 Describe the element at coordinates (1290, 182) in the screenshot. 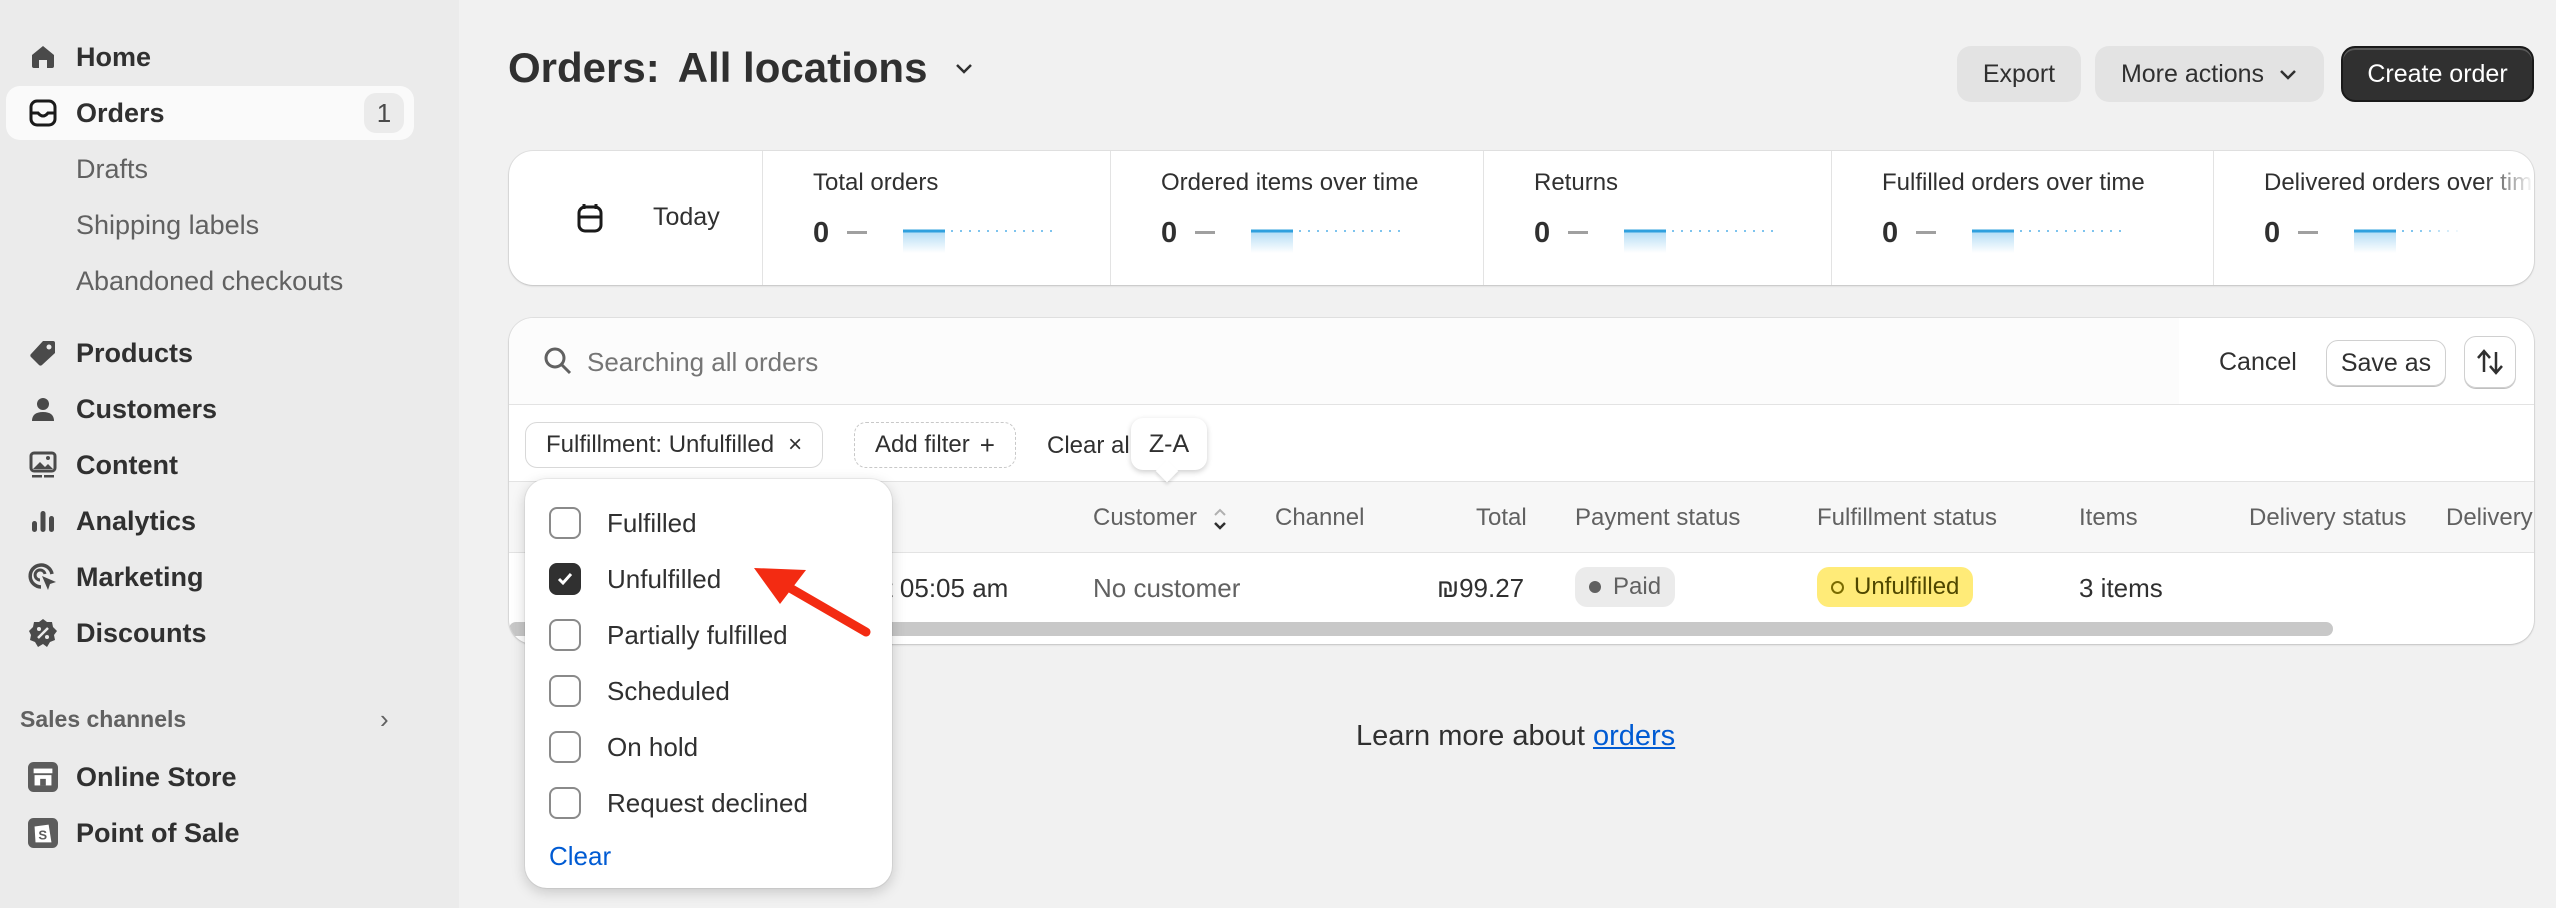

I see `metric-title: Ordered items over time` at that location.